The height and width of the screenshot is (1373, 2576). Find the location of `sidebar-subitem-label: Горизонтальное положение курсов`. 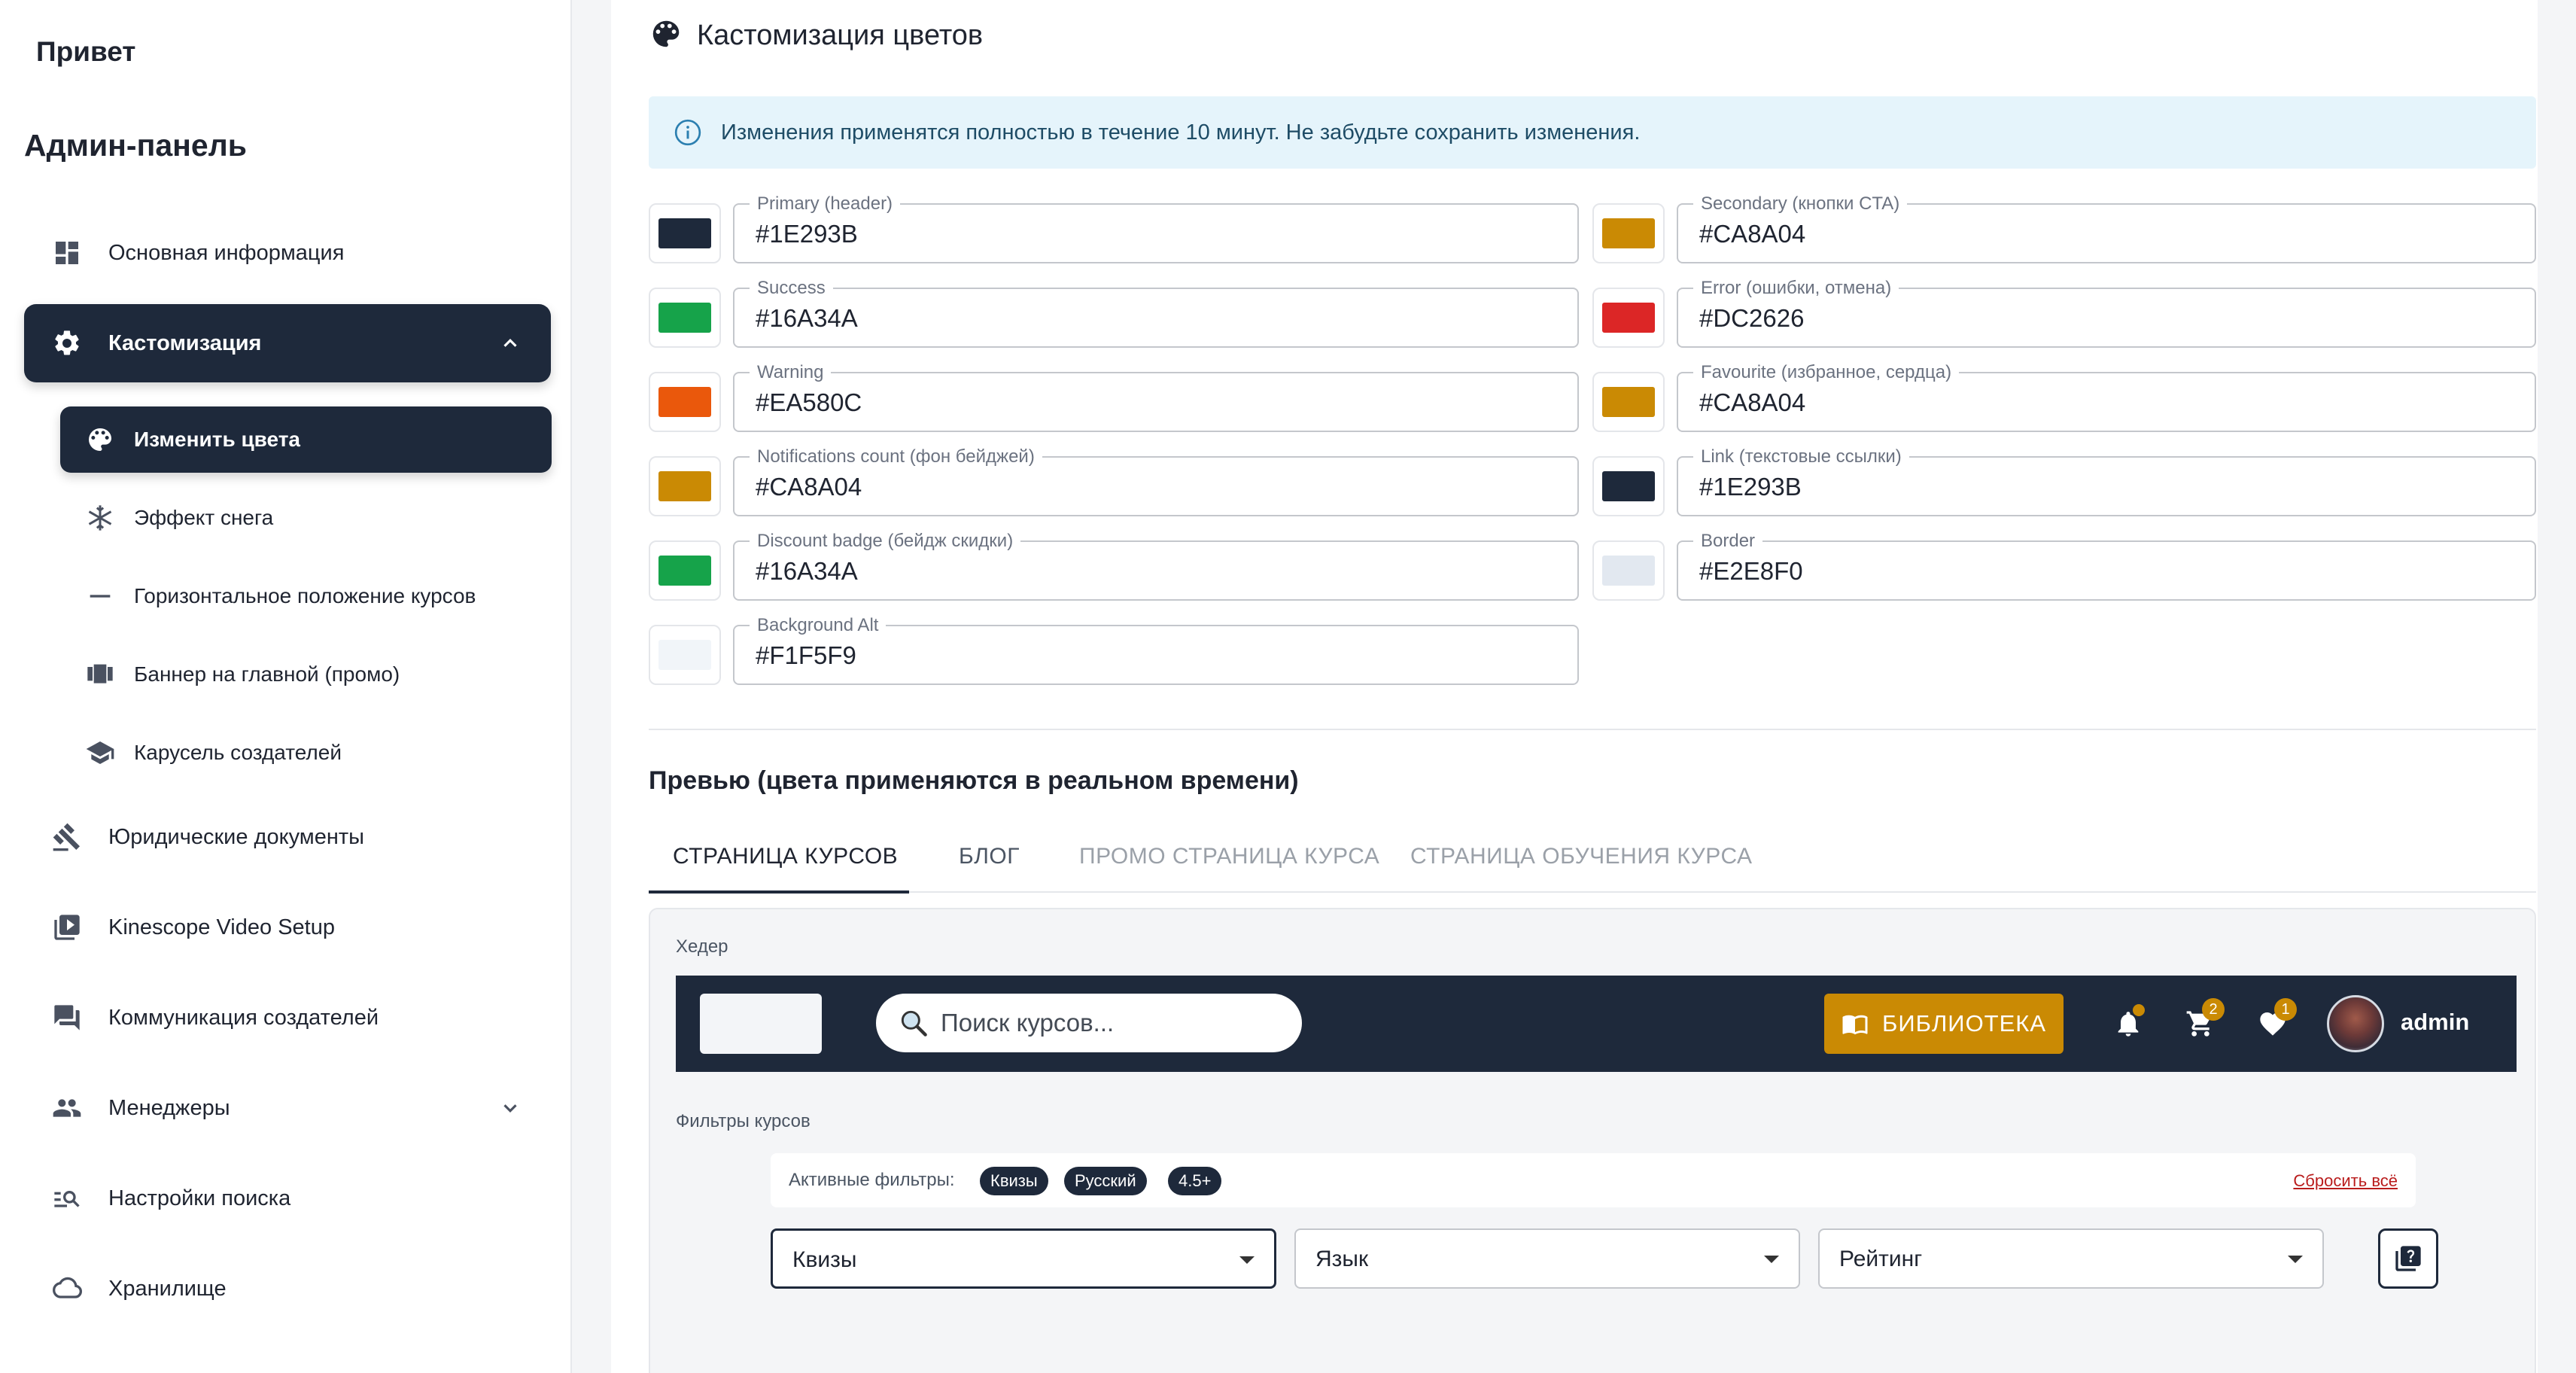

sidebar-subitem-label: Горизонтальное положение курсов is located at coordinates (305, 595).